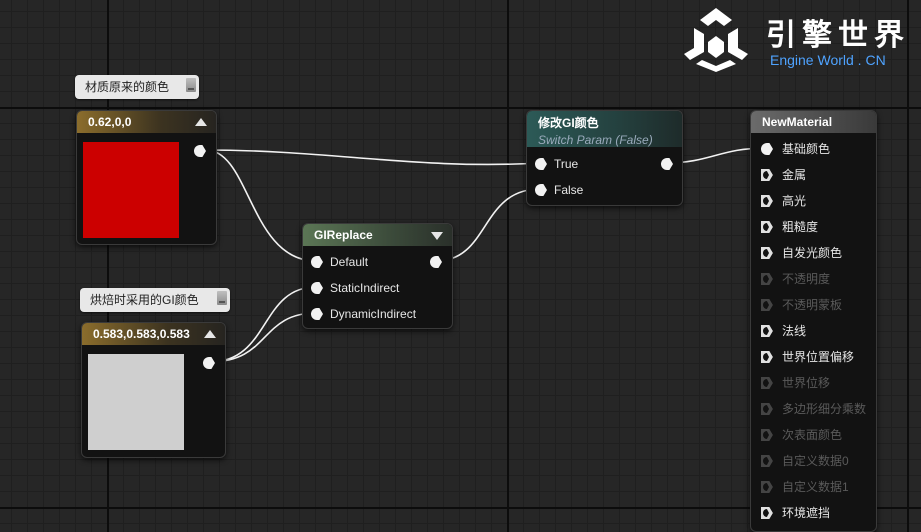 This screenshot has height=532, width=921. What do you see at coordinates (110, 122) in the screenshot?
I see `node-title: 0.62,0,0` at bounding box center [110, 122].